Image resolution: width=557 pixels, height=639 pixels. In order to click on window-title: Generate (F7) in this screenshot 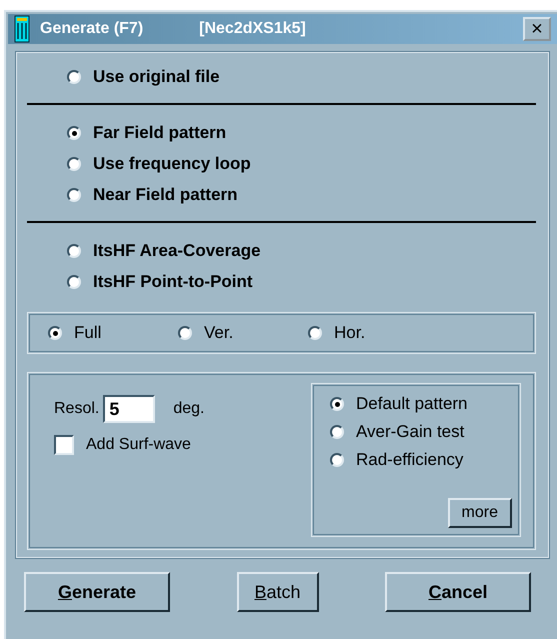, I will do `click(92, 29)`.